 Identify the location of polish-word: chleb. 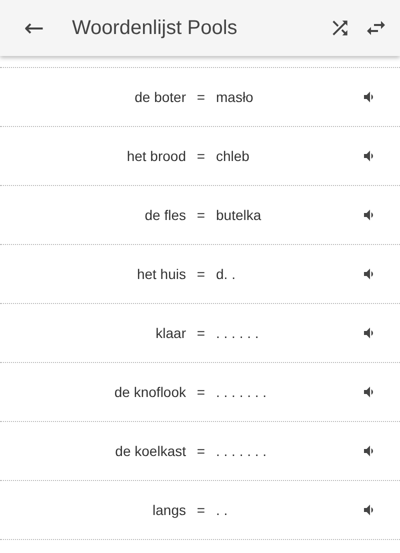
(233, 156).